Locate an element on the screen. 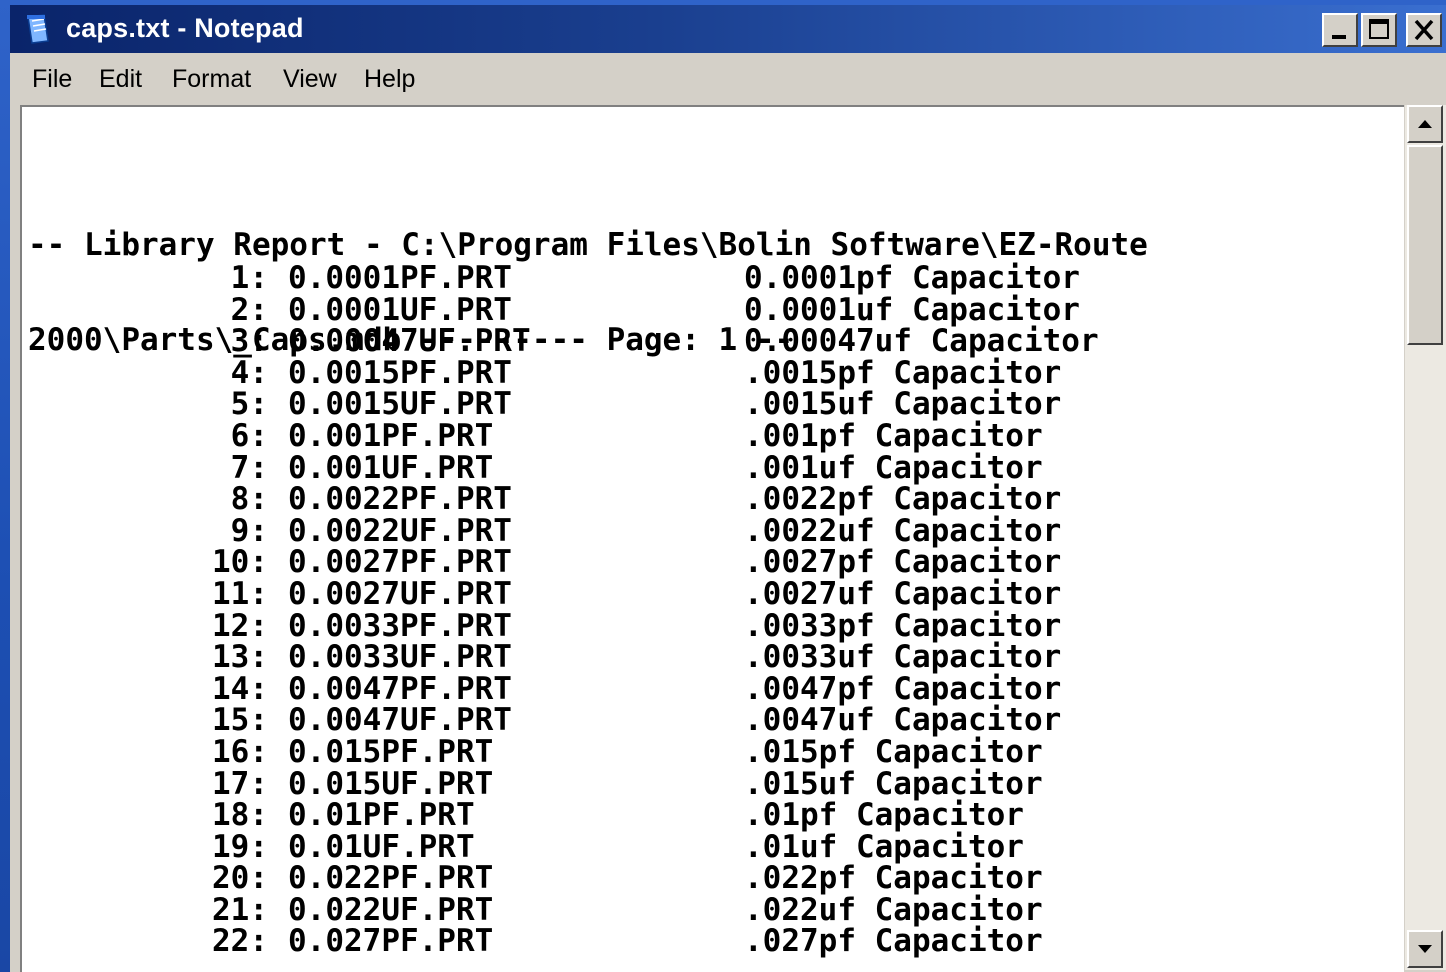  menu-format: Format is located at coordinates (211, 79).